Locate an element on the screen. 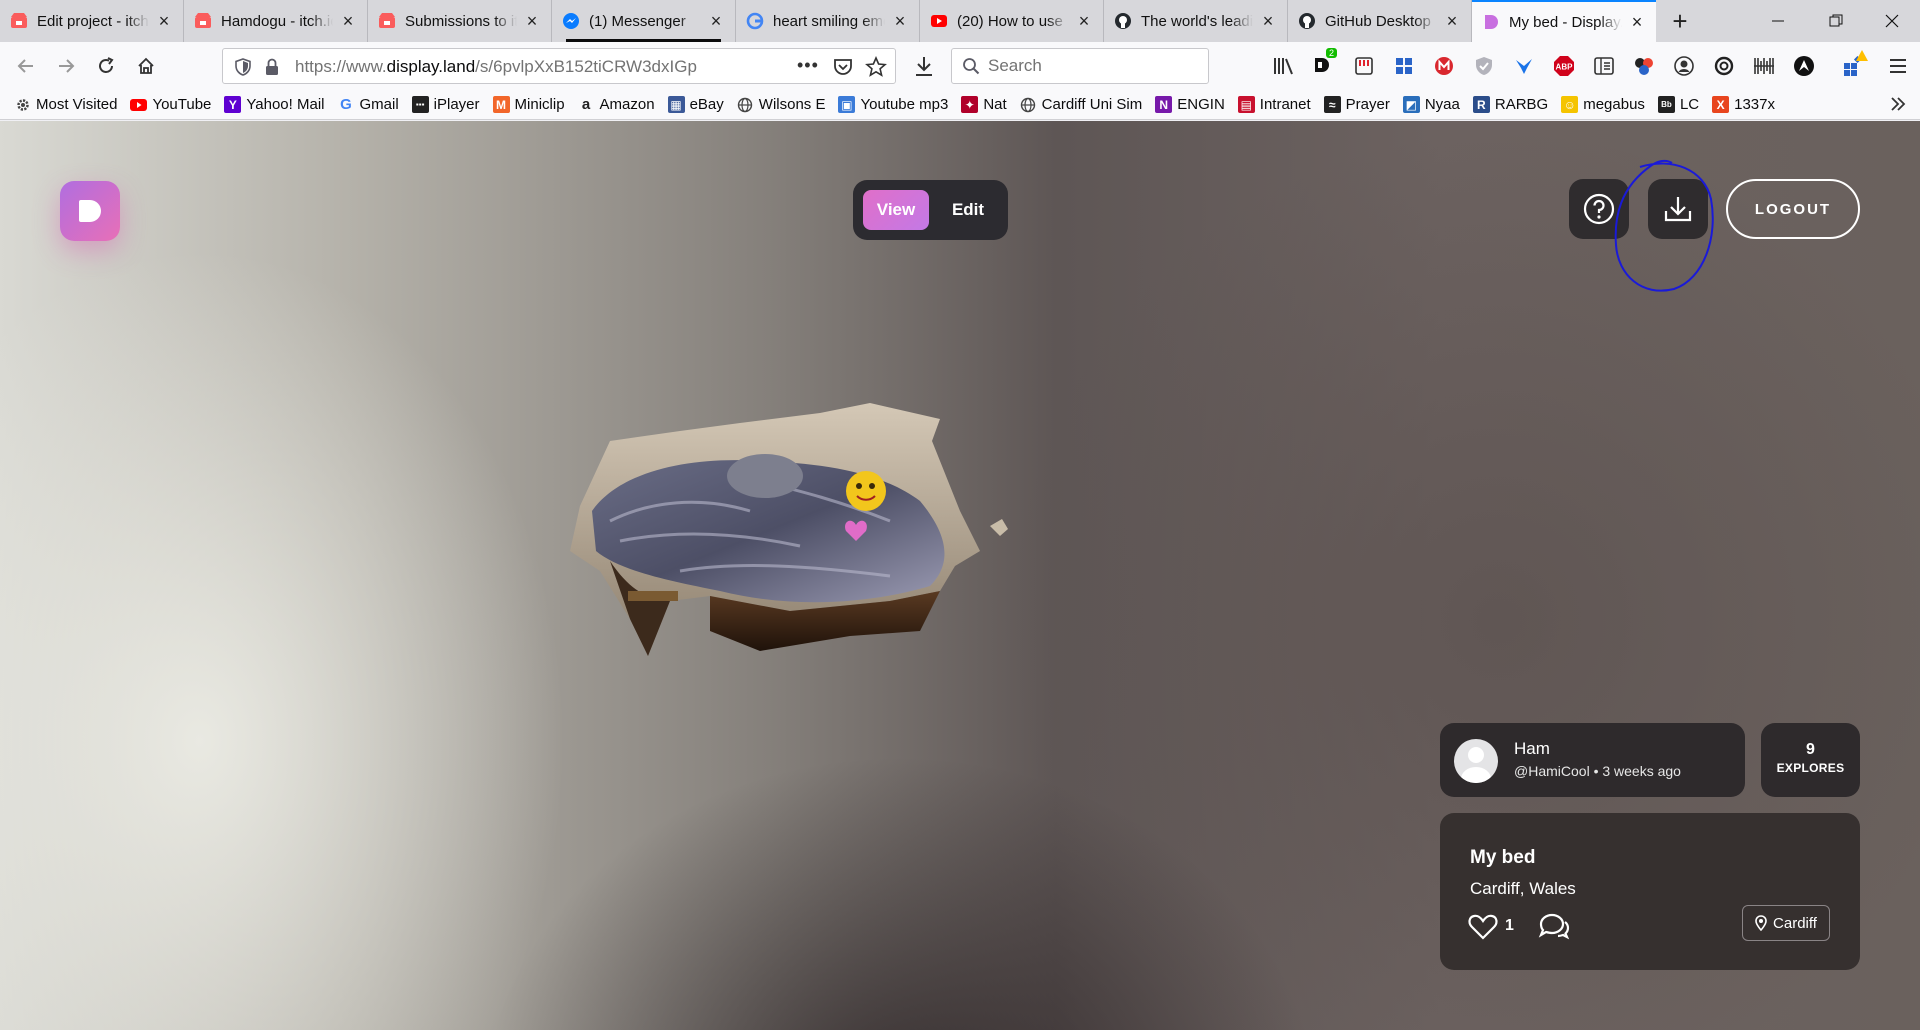 Image resolution: width=1920 pixels, height=1030 pixels. tab-5: heart smiling emoji × is located at coordinates (828, 21).